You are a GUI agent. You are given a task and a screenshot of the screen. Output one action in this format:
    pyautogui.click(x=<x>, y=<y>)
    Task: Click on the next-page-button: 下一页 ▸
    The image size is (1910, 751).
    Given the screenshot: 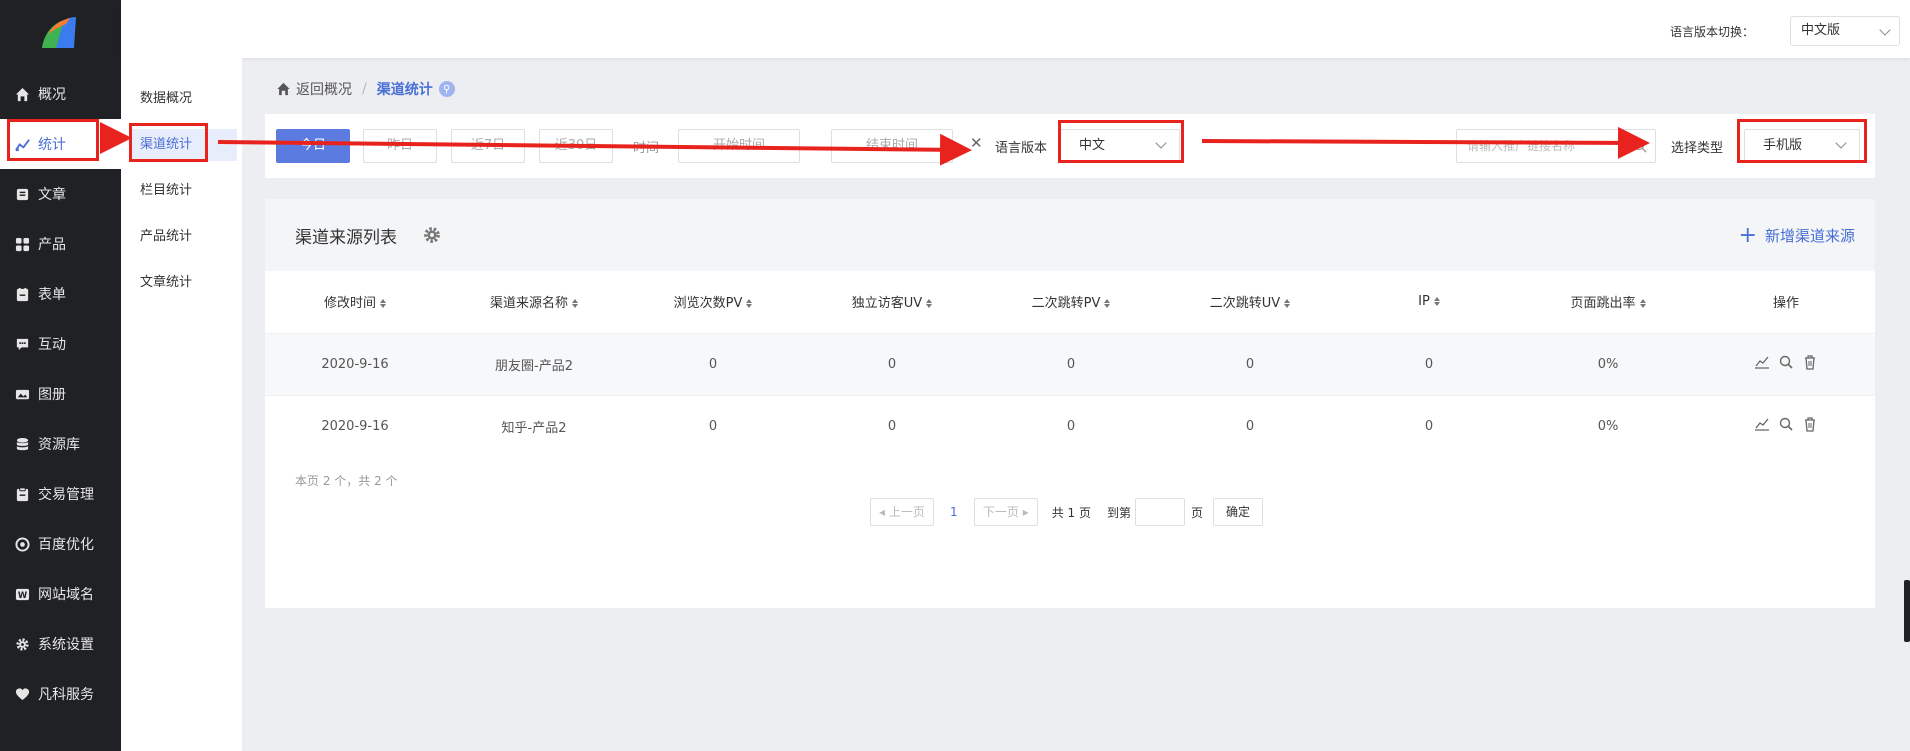 What is the action you would take?
    pyautogui.click(x=1005, y=512)
    